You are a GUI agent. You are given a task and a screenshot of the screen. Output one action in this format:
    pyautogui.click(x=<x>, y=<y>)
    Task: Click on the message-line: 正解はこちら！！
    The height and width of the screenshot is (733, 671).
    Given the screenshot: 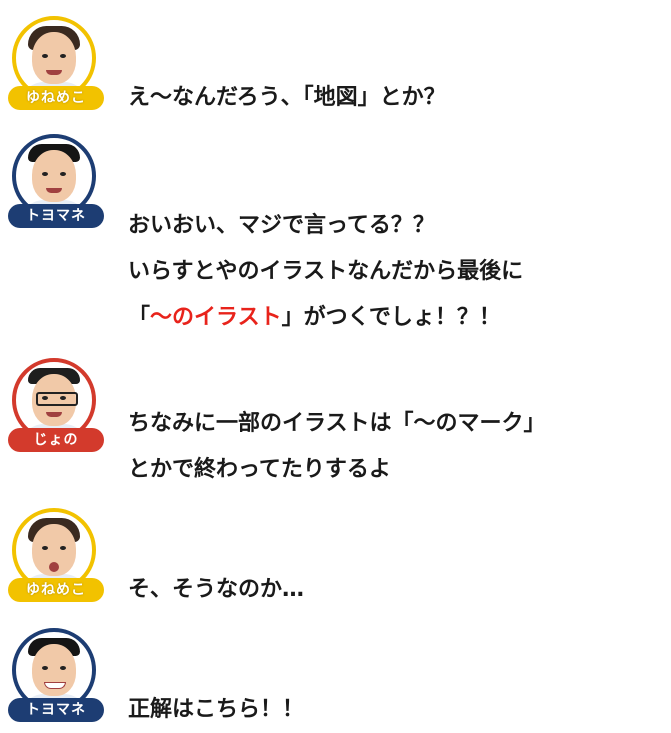 What is the action you would take?
    pyautogui.click(x=216, y=709)
    